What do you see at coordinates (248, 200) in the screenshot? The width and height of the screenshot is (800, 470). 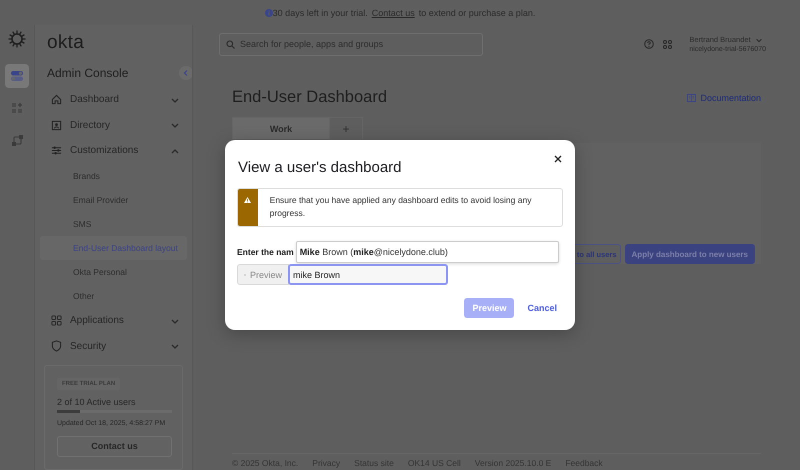 I see `warning-icon` at bounding box center [248, 200].